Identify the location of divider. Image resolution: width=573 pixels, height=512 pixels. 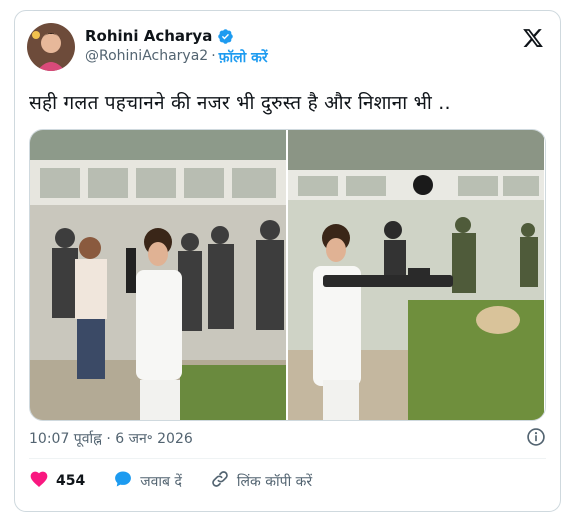
(287, 458).